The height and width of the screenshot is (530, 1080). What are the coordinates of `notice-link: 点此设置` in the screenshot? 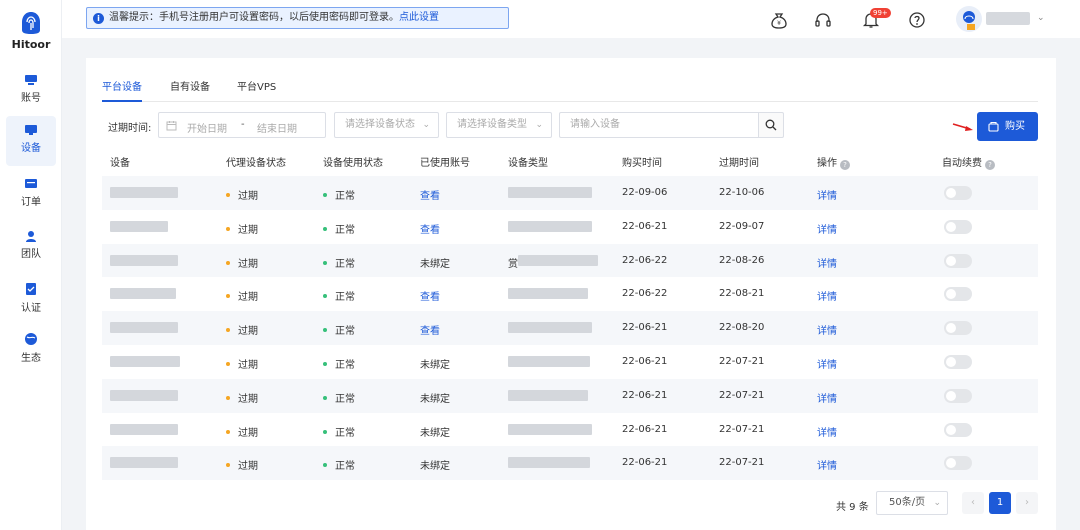 It's located at (419, 17).